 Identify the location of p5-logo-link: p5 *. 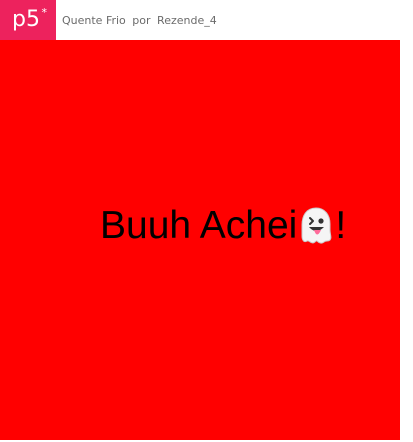
(28, 20).